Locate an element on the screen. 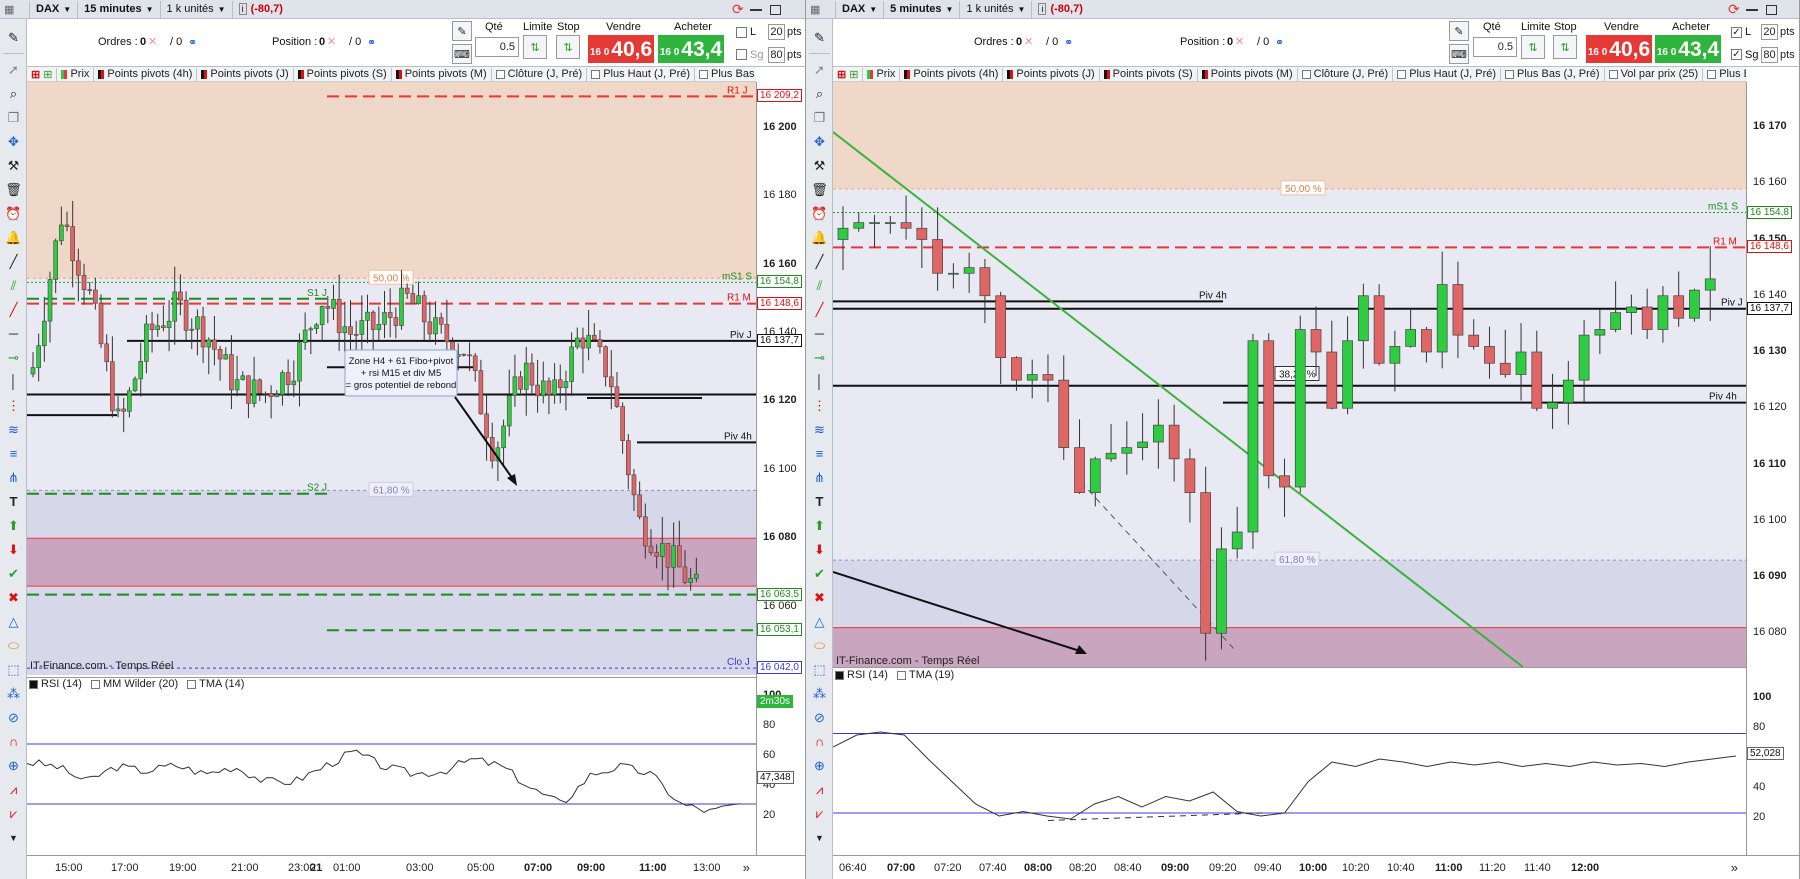  close-orders-icon: ✕ is located at coordinates (1028, 41).